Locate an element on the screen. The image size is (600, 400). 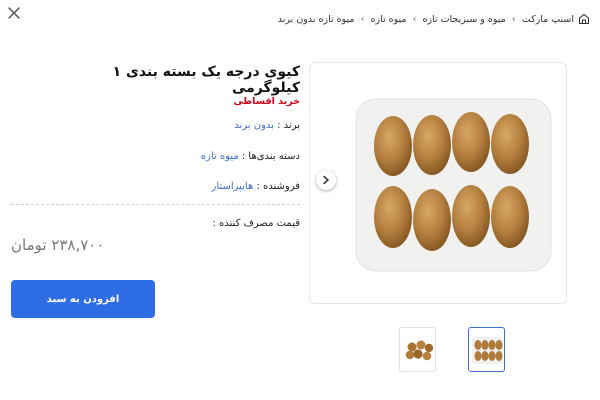
gallery-next-button is located at coordinates (326, 180).